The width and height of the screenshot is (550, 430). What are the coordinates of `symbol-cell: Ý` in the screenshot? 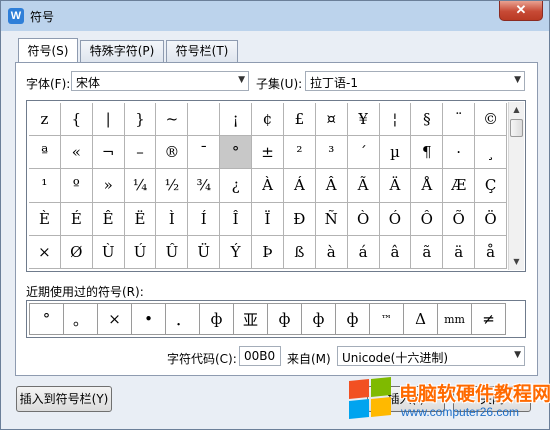 It's located at (236, 252).